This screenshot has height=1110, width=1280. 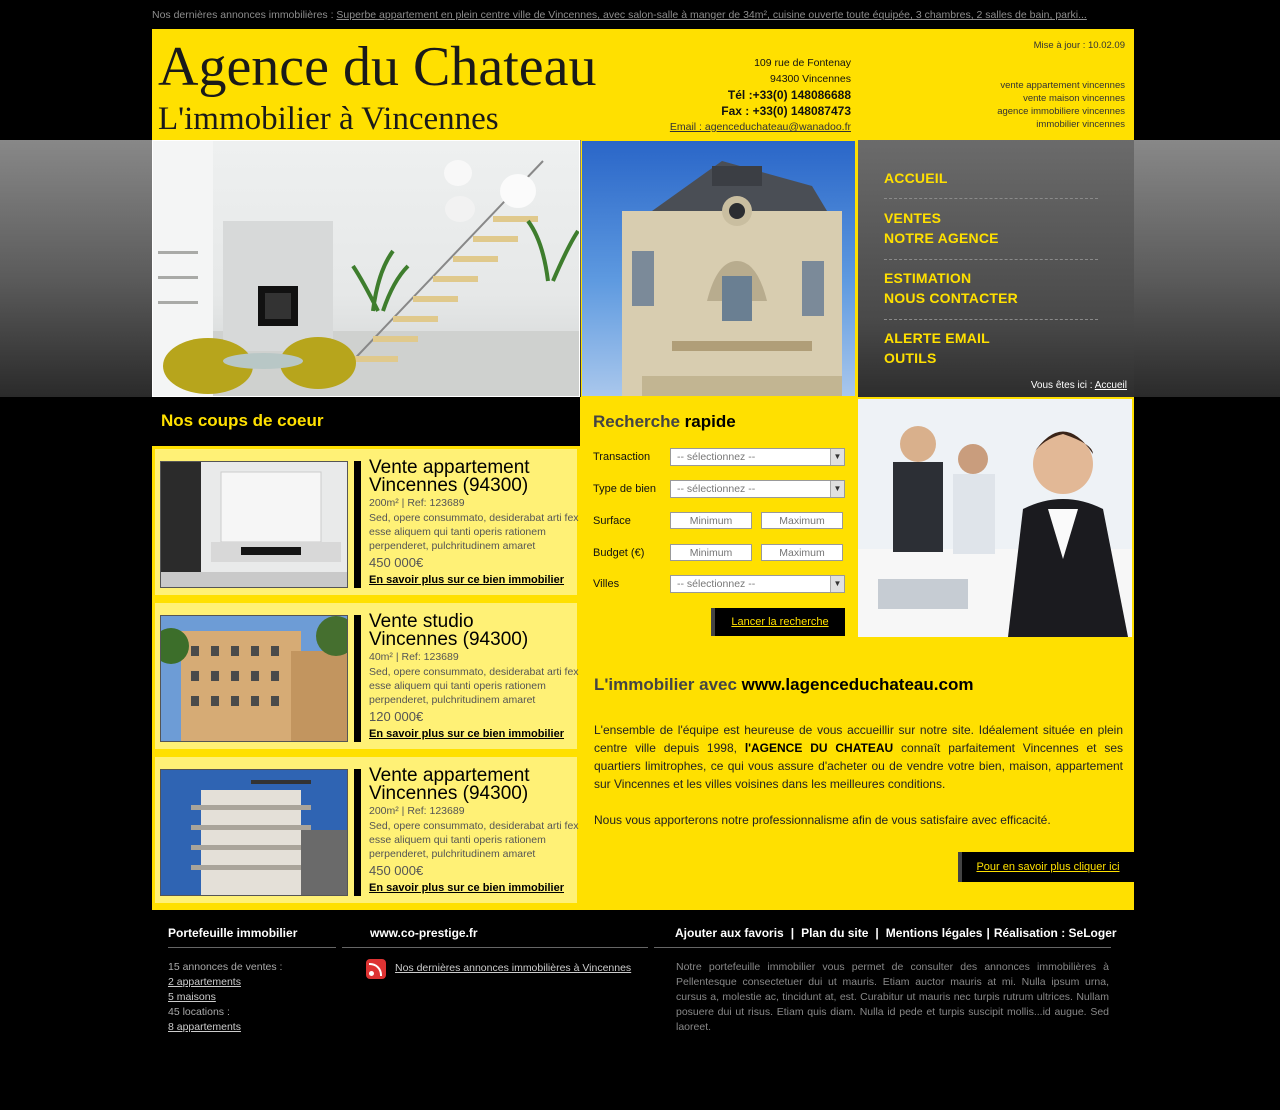 What do you see at coordinates (729, 933) in the screenshot?
I see `footer-link-favoris: Ajouter aux favoris` at bounding box center [729, 933].